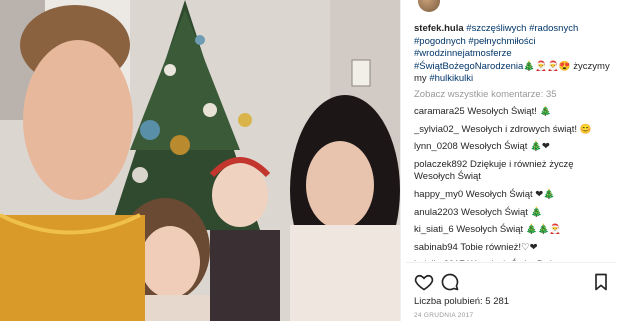 The height and width of the screenshot is (321, 620). I want to click on comment-item: happy_my0 Wesołych Świąt ❤🎄, so click(514, 195).